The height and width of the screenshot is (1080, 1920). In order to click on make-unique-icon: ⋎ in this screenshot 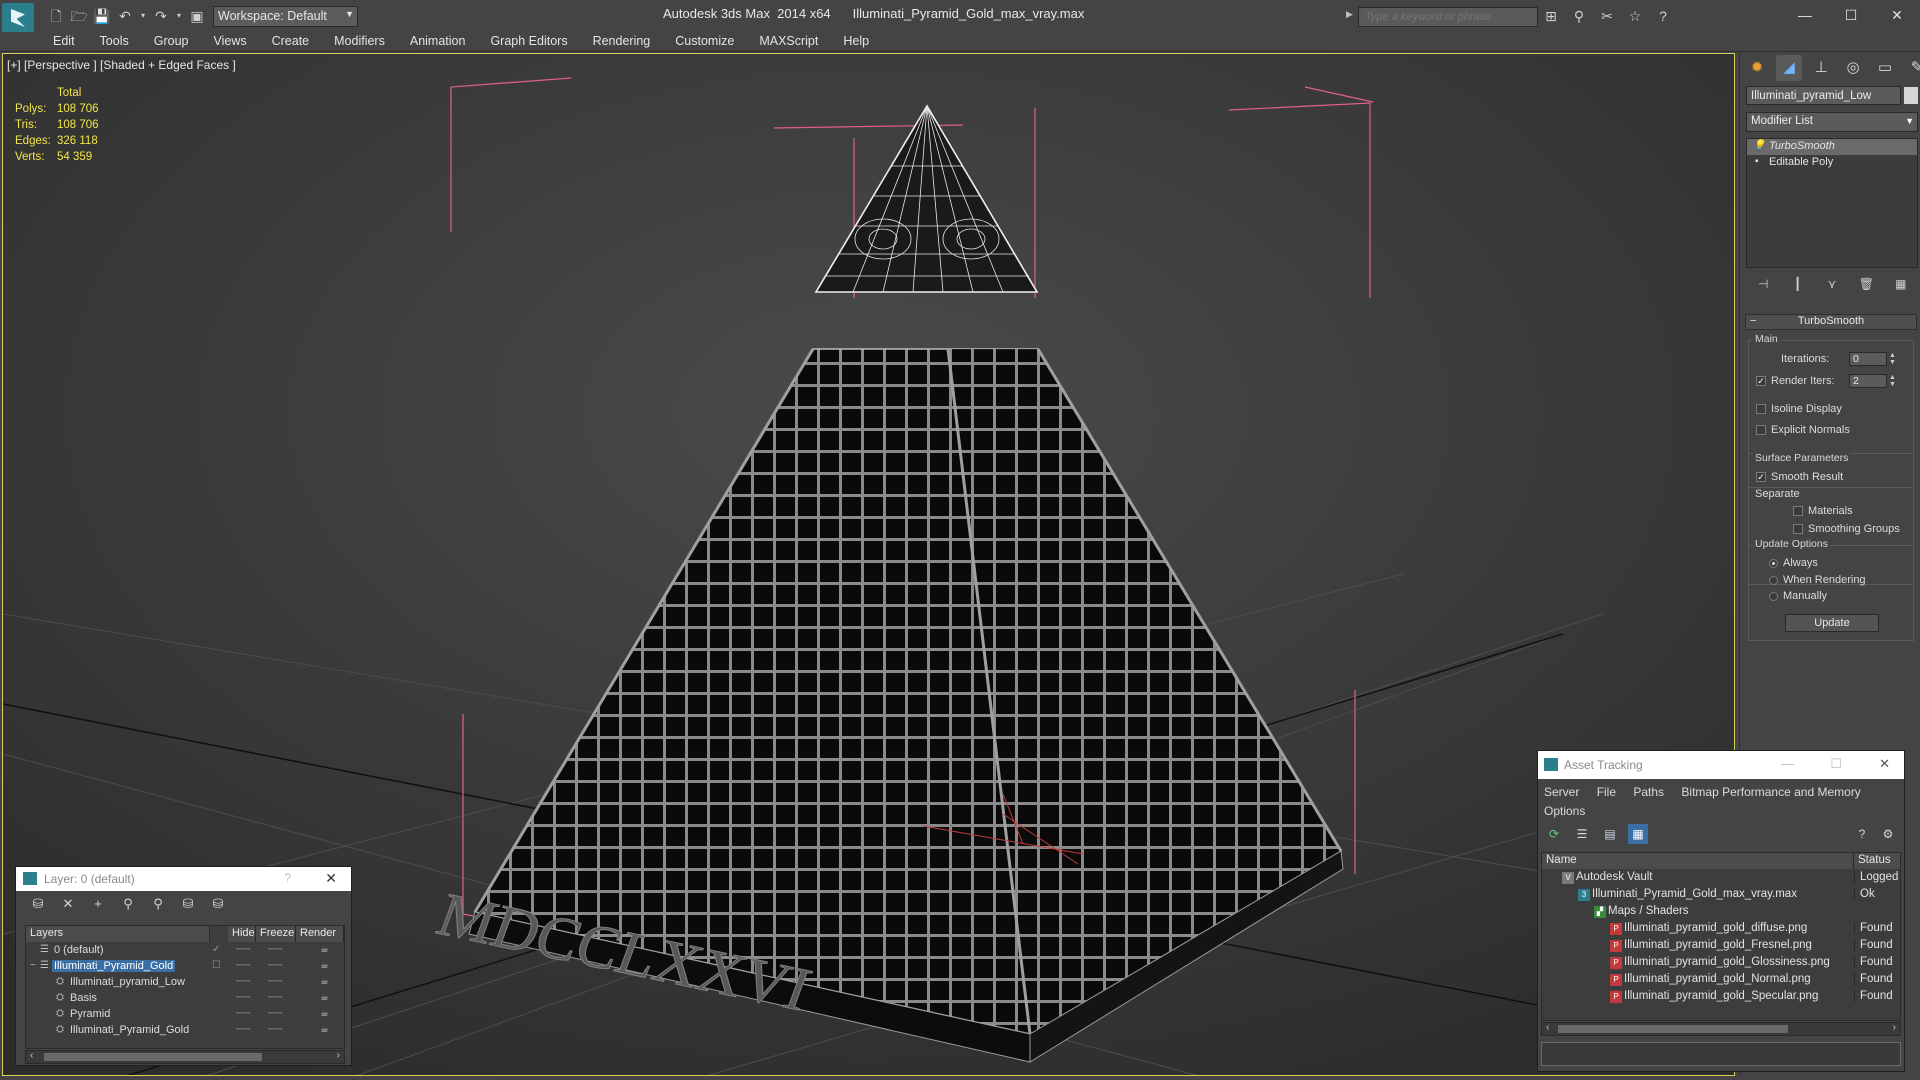, I will do `click(1832, 284)`.